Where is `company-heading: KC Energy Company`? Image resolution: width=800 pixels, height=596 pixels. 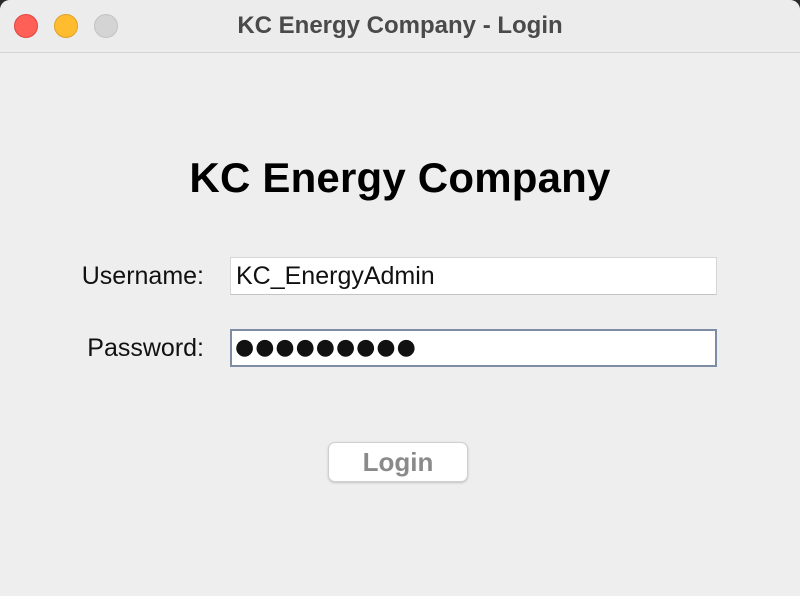 company-heading: KC Energy Company is located at coordinates (400, 177).